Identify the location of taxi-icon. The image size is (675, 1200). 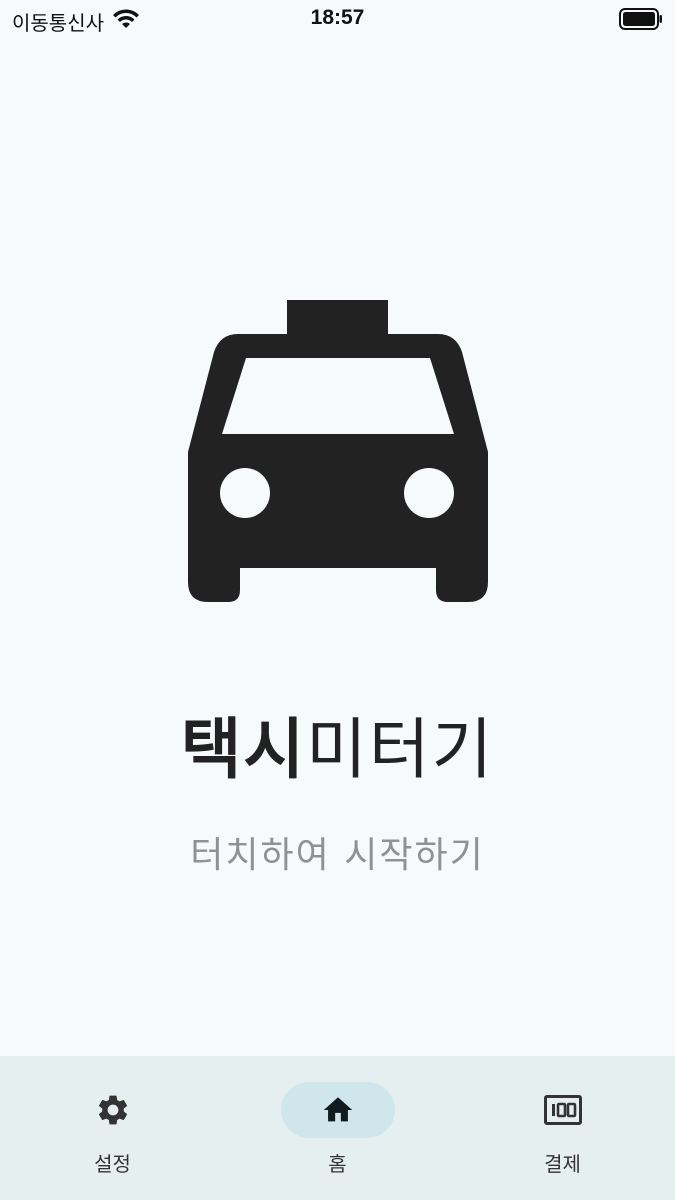
(338, 451).